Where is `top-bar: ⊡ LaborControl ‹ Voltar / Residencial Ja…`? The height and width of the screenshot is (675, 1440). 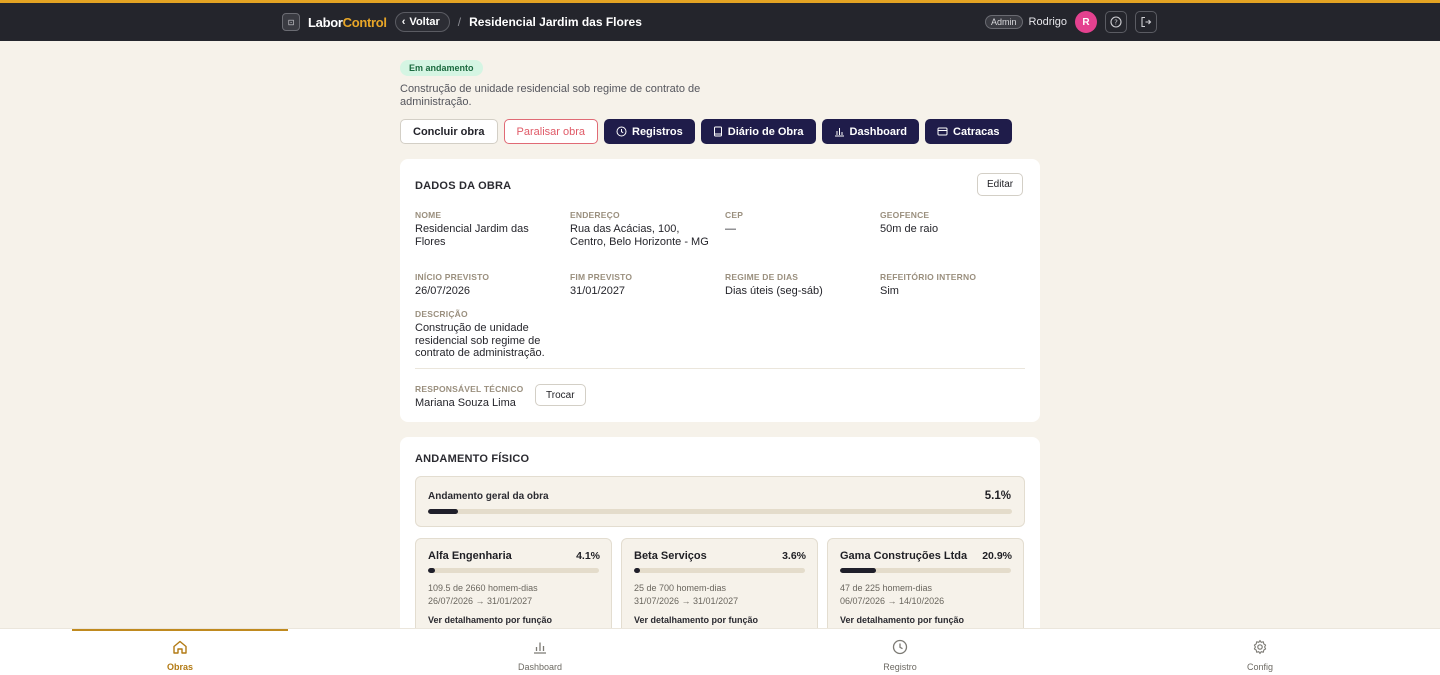
top-bar: ⊡ LaborControl ‹ Voltar / Residencial Ja… is located at coordinates (720, 20).